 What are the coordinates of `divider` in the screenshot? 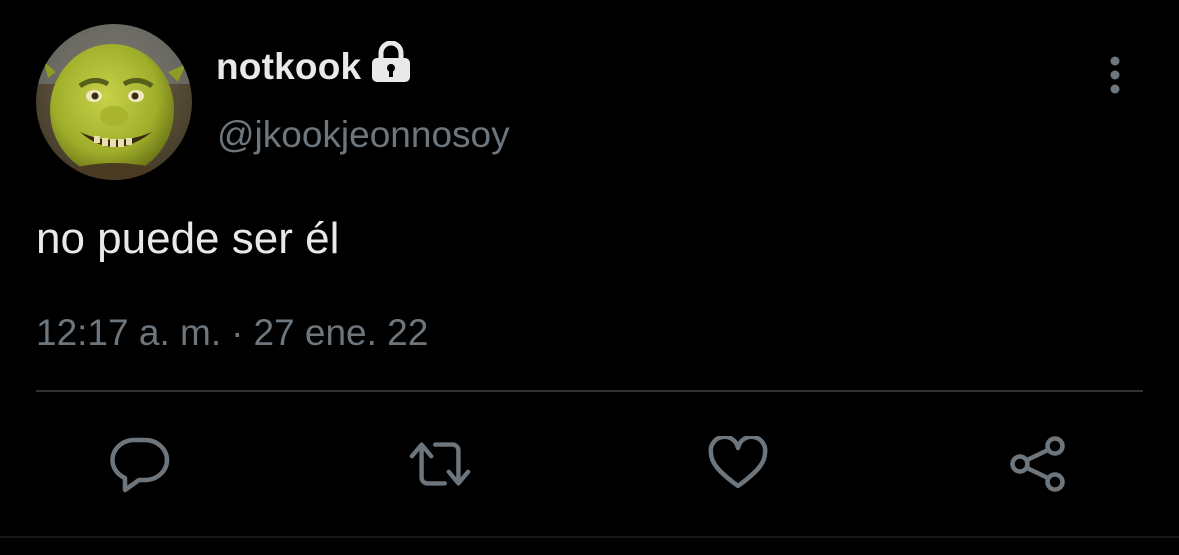 It's located at (589, 391).